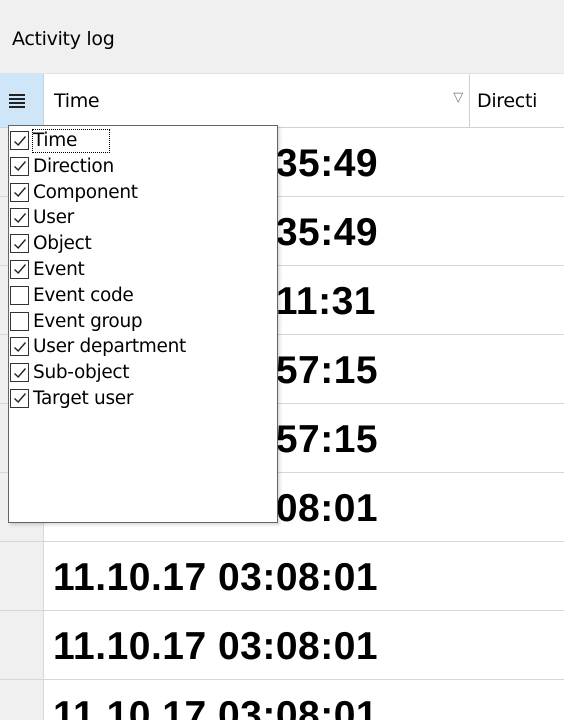  Describe the element at coordinates (143, 142) in the screenshot. I see `menu-item-time: Time` at that location.